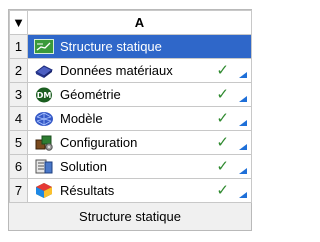 The height and width of the screenshot is (242, 320). Describe the element at coordinates (44, 166) in the screenshot. I see `solution-icon` at that location.